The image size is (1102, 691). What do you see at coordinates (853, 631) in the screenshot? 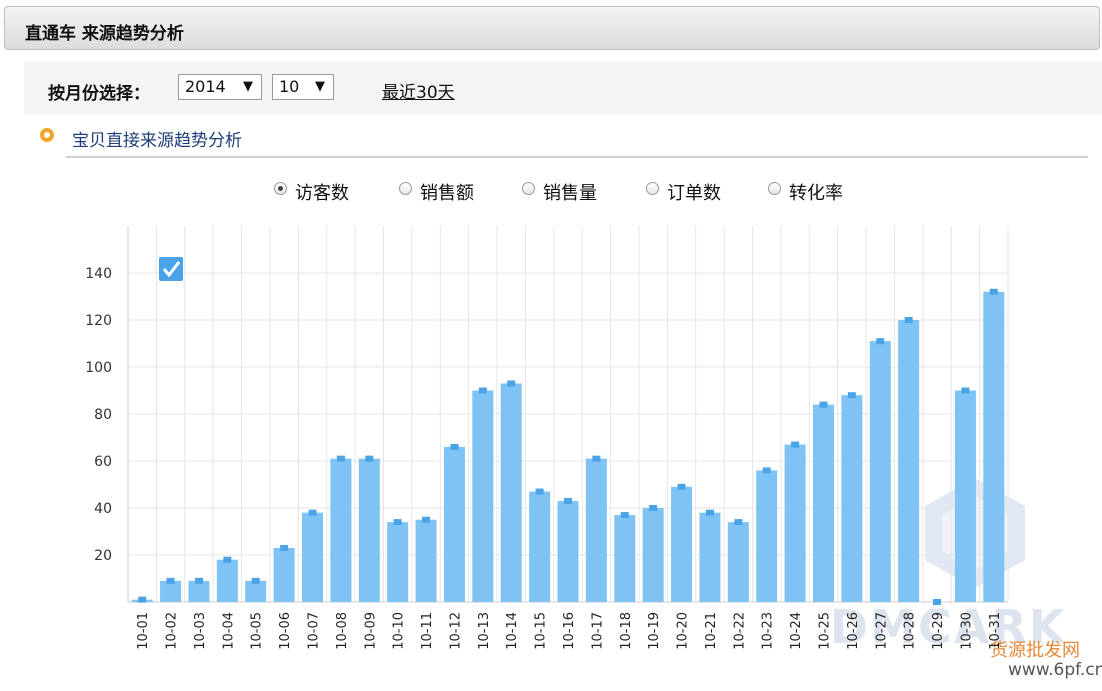
I see `x-tick-label: 10-26` at bounding box center [853, 631].